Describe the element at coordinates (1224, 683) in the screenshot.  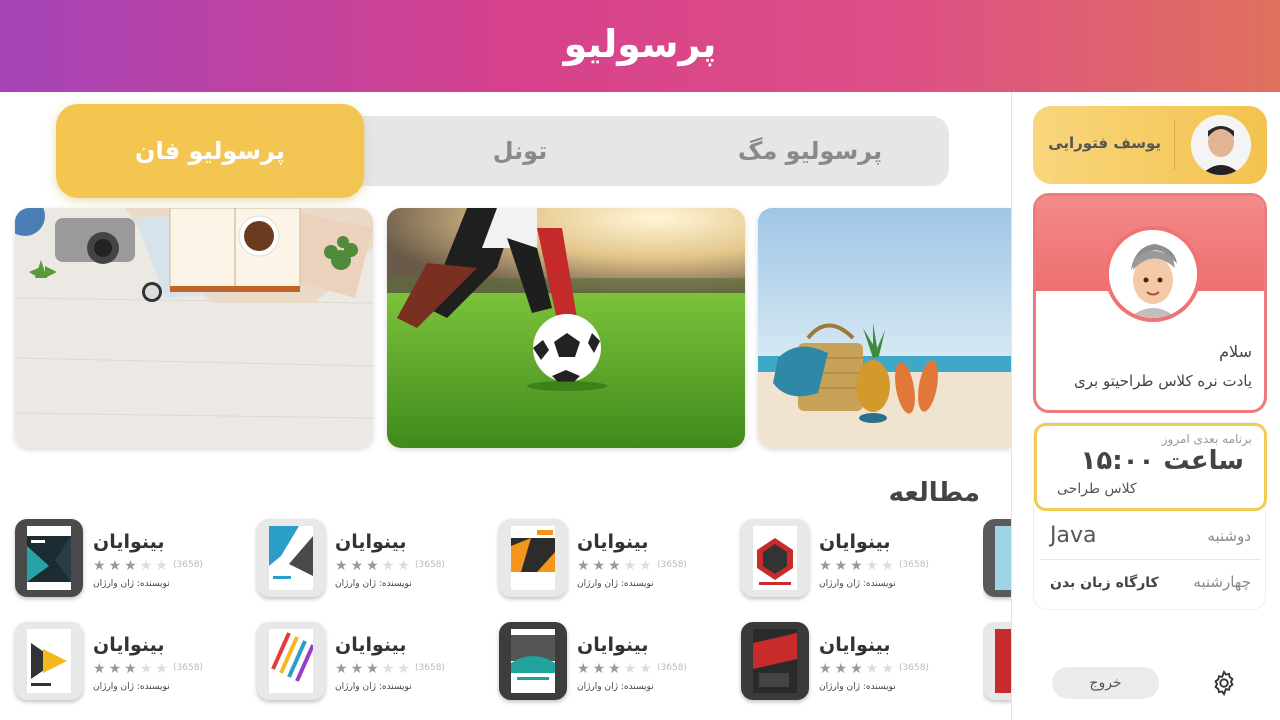
I see `gear-icon` at that location.